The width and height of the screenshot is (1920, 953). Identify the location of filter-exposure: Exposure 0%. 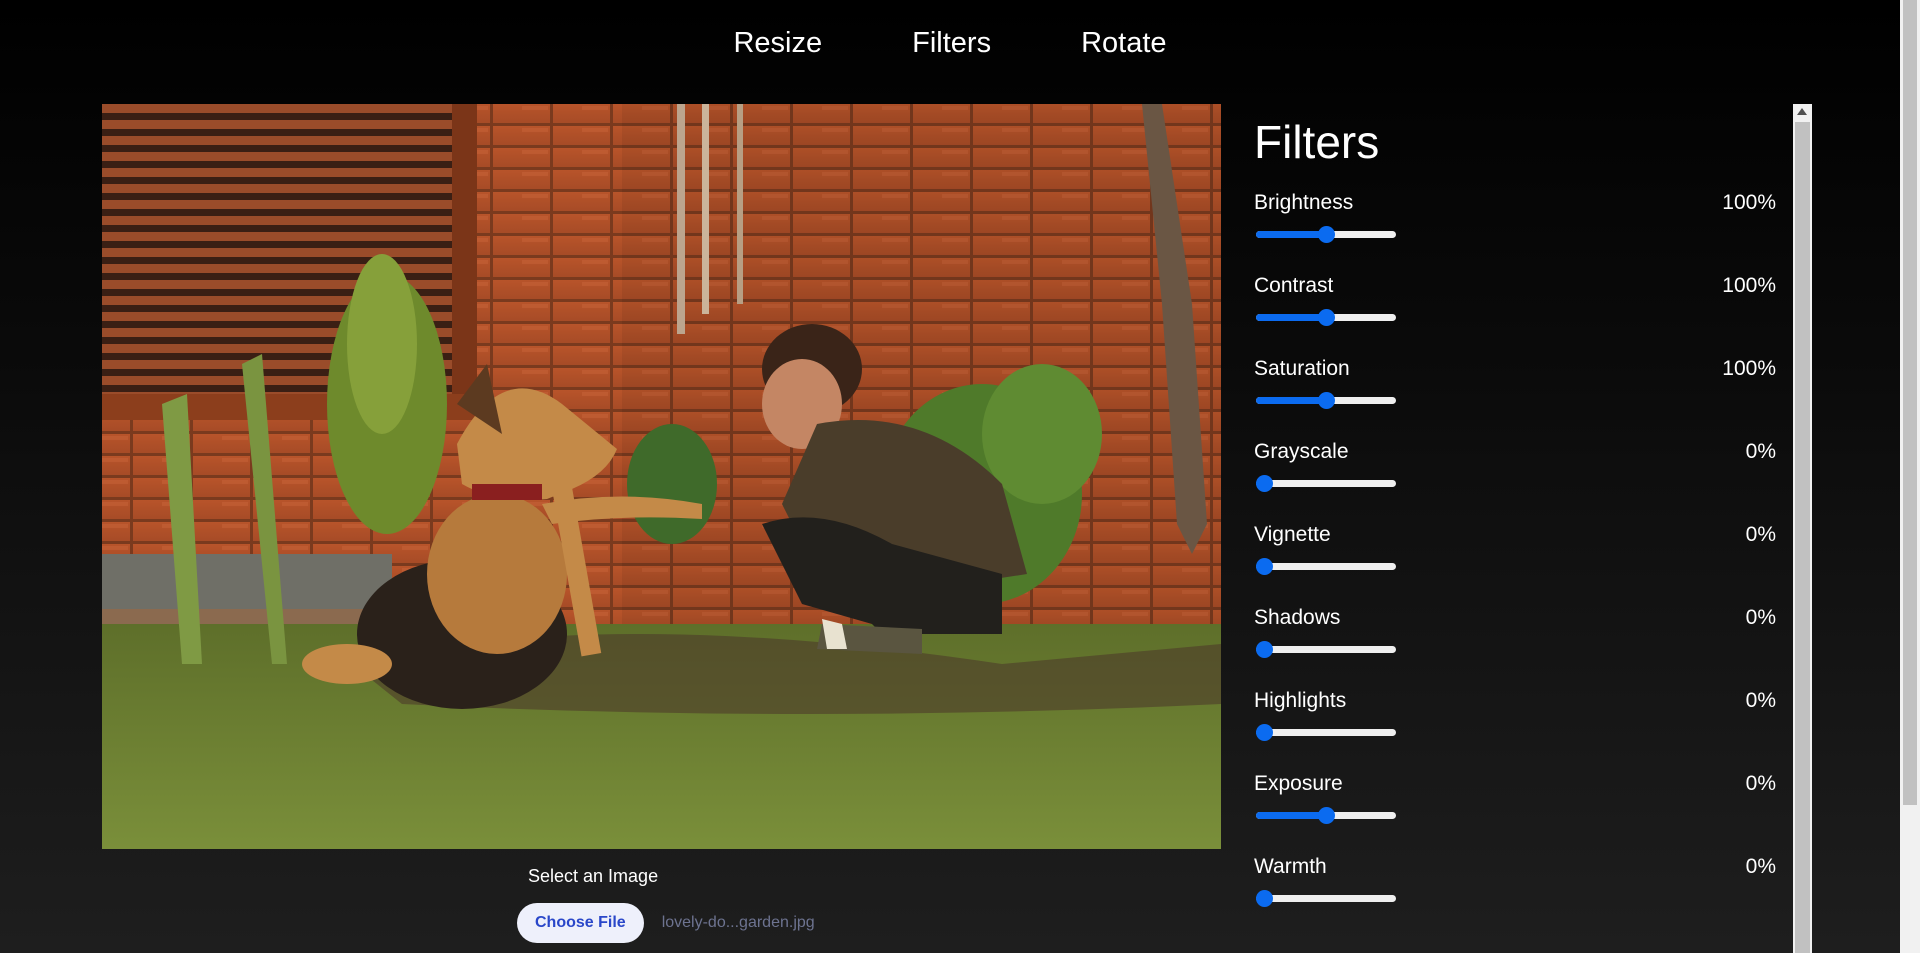
(1515, 798).